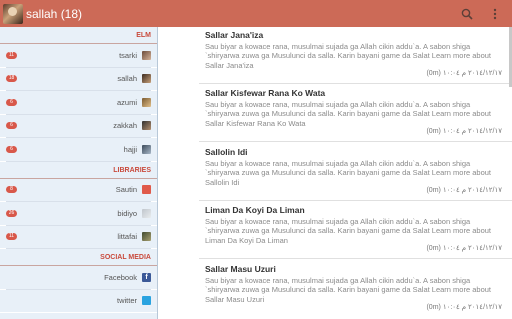  Describe the element at coordinates (78, 170) in the screenshot. I see `section-header-libraries: LIBRARIES` at that location.